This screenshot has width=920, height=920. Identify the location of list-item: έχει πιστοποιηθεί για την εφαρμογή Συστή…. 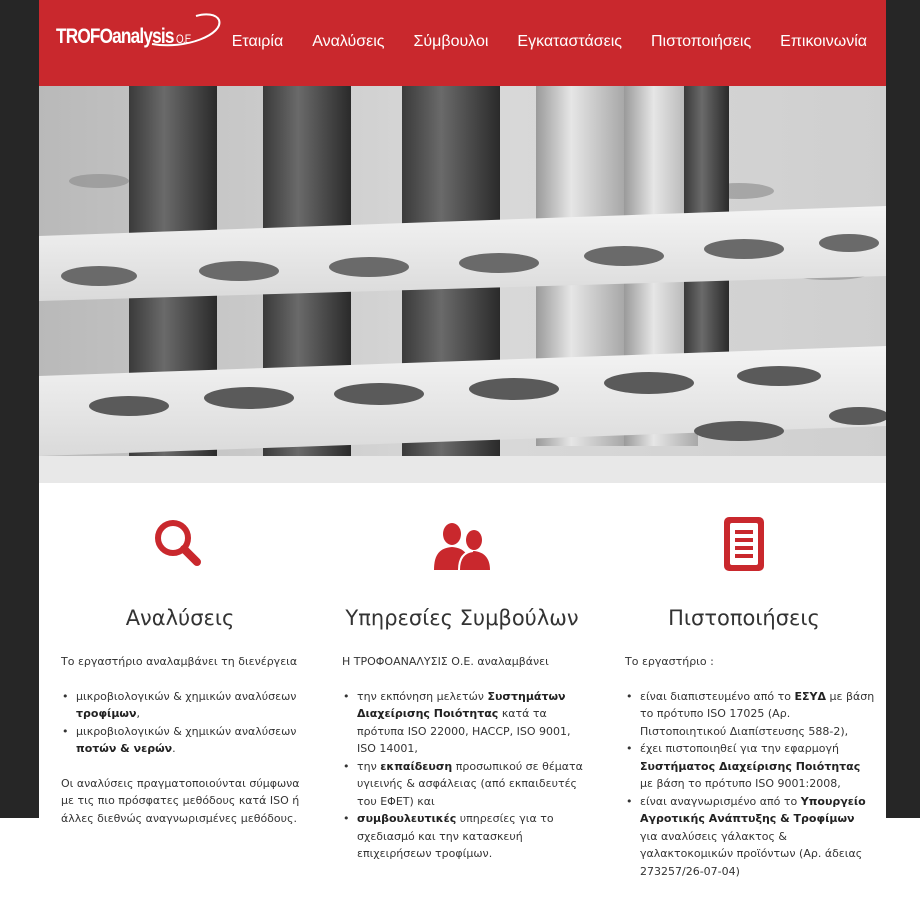
(750, 766).